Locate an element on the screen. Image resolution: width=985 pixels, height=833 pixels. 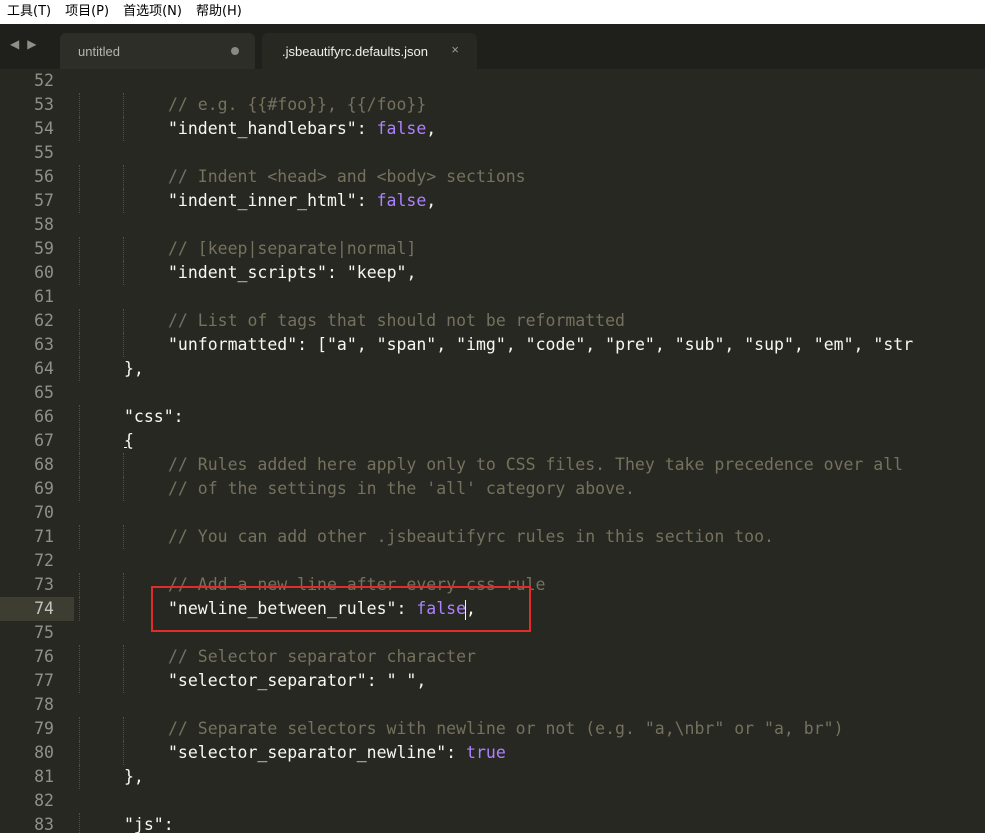
line-number: 78 is located at coordinates (44, 704).